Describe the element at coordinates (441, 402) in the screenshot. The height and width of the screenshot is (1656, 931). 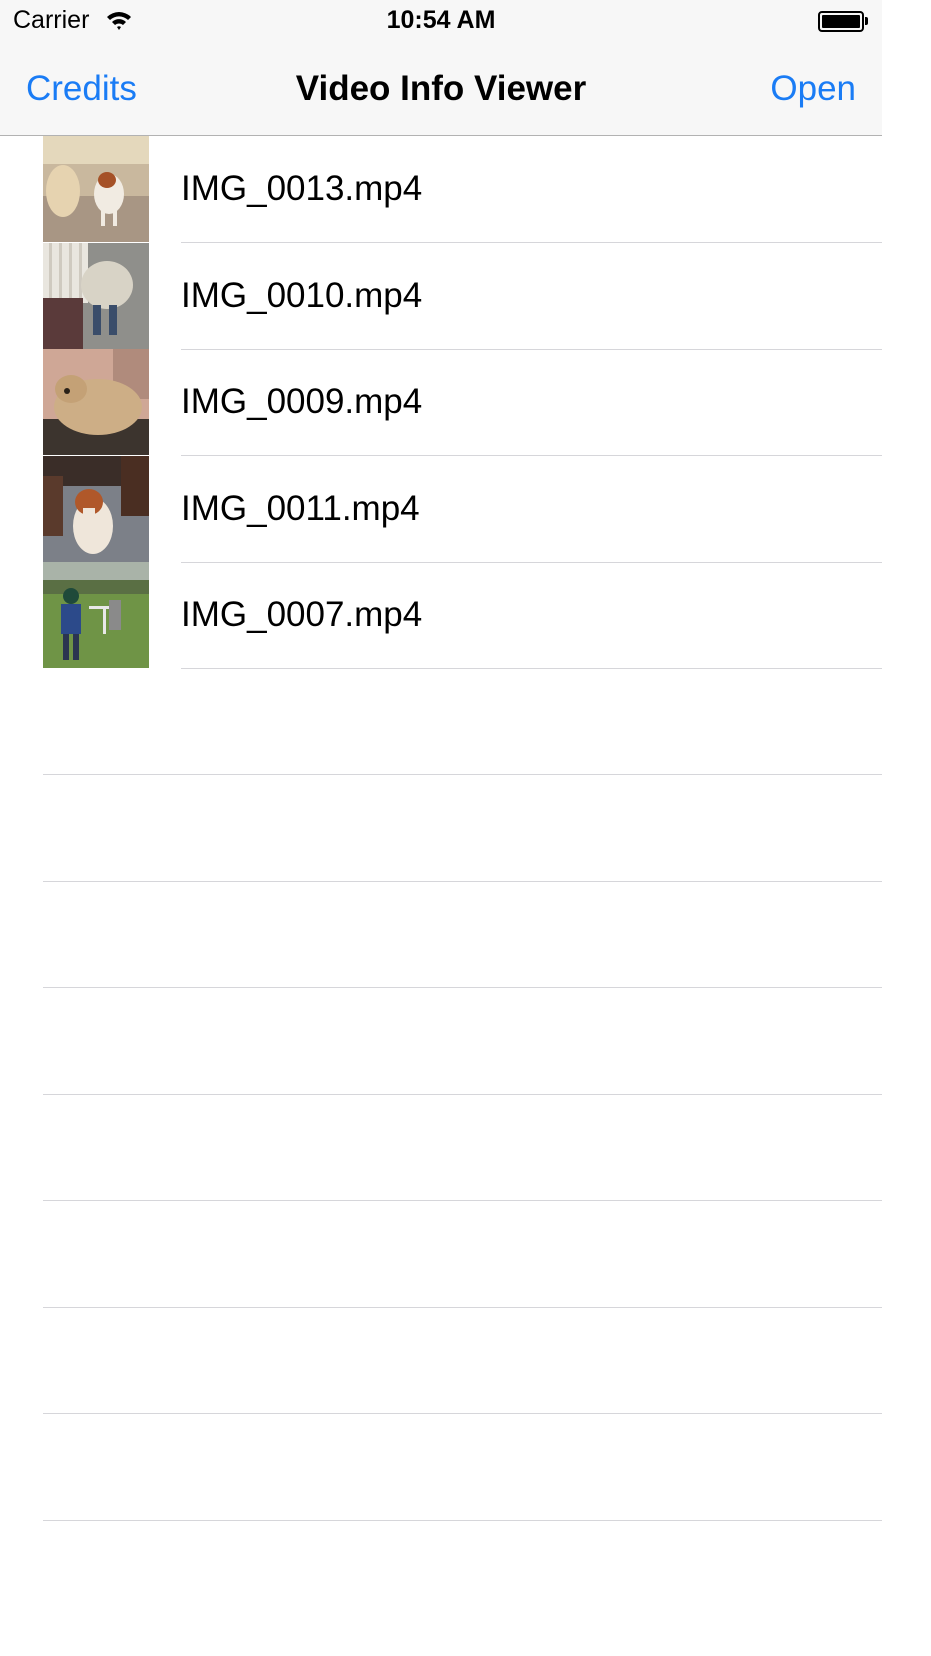
I see `video-row: IMG_0009.mp4` at that location.